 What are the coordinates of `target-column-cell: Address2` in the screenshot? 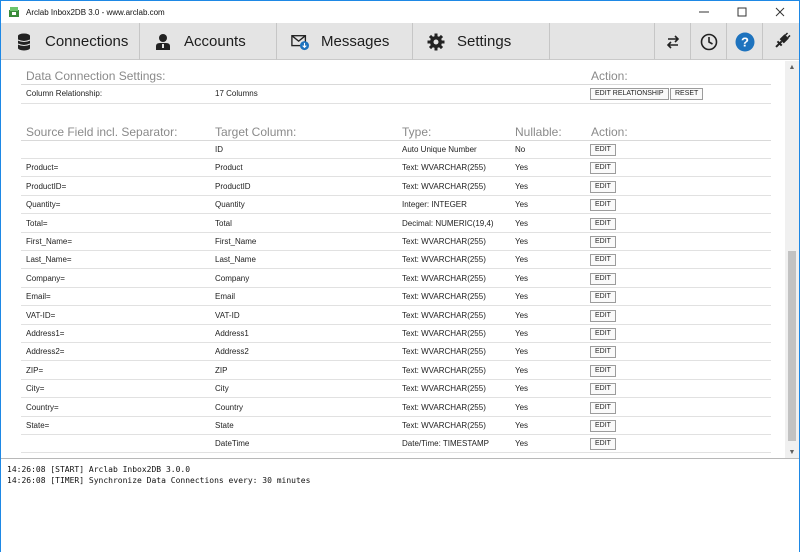 It's located at (232, 352).